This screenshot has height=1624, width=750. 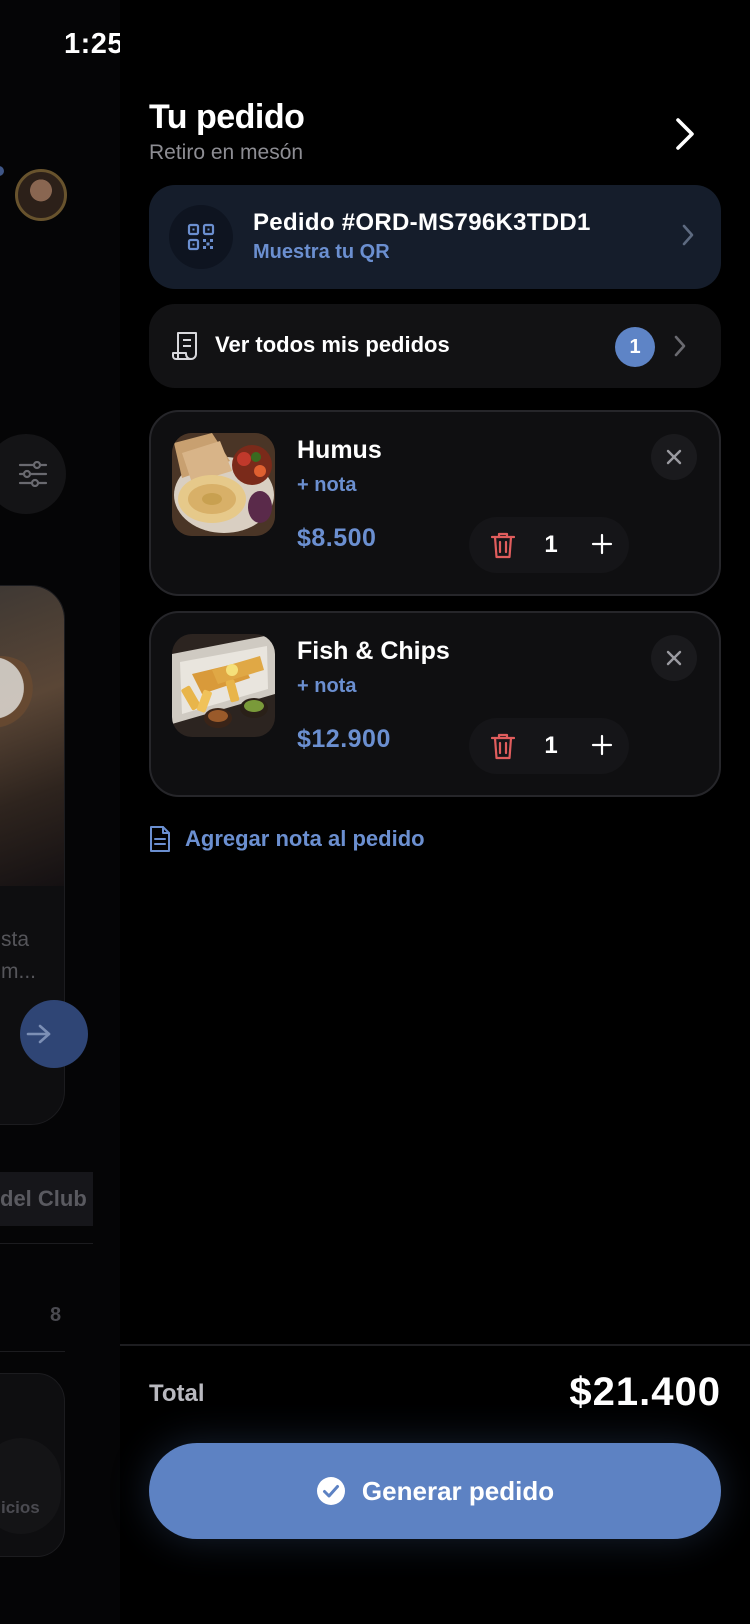 I want to click on total-label: Total, so click(x=177, y=1393).